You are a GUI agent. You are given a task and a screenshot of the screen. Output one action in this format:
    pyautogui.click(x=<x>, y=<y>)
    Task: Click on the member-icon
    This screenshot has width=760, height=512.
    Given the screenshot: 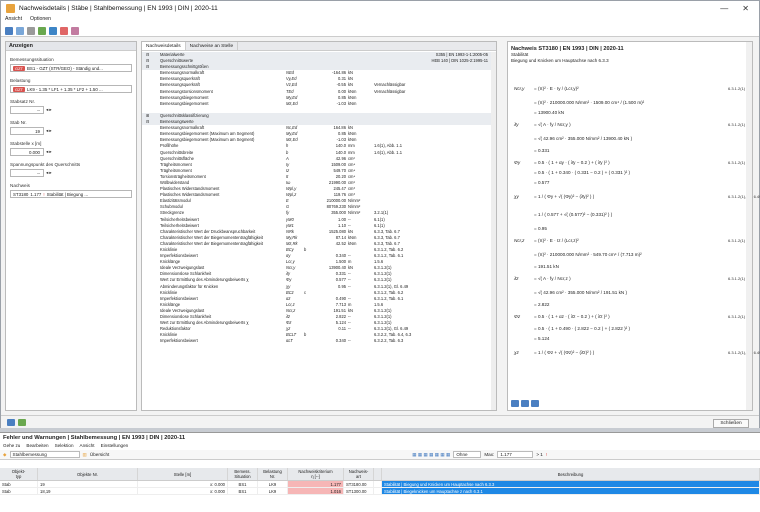 What is the action you would take?
    pyautogui.click(x=42, y=30)
    